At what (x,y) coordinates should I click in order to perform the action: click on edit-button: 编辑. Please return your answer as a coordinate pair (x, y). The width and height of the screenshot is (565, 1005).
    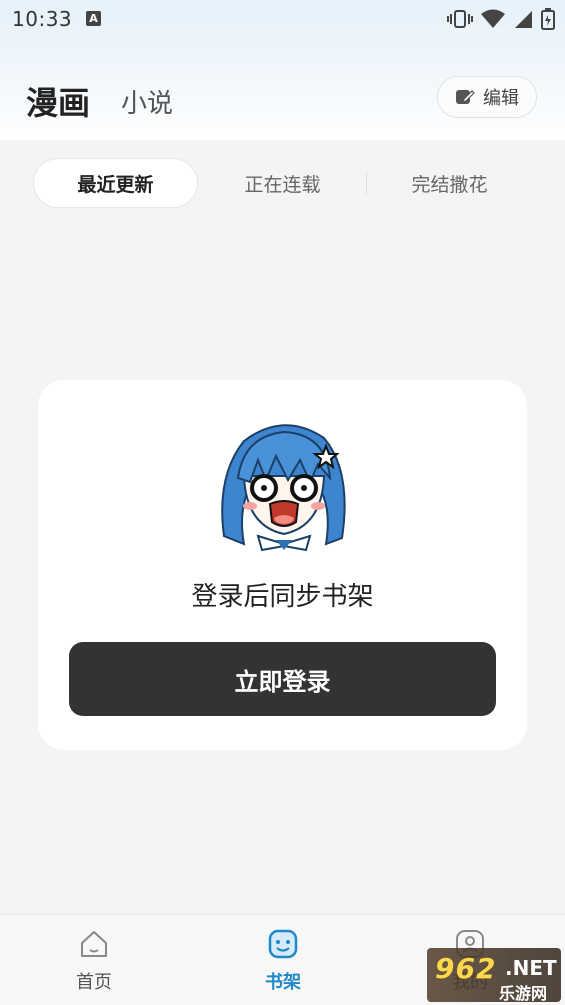
    Looking at the image, I should click on (487, 97).